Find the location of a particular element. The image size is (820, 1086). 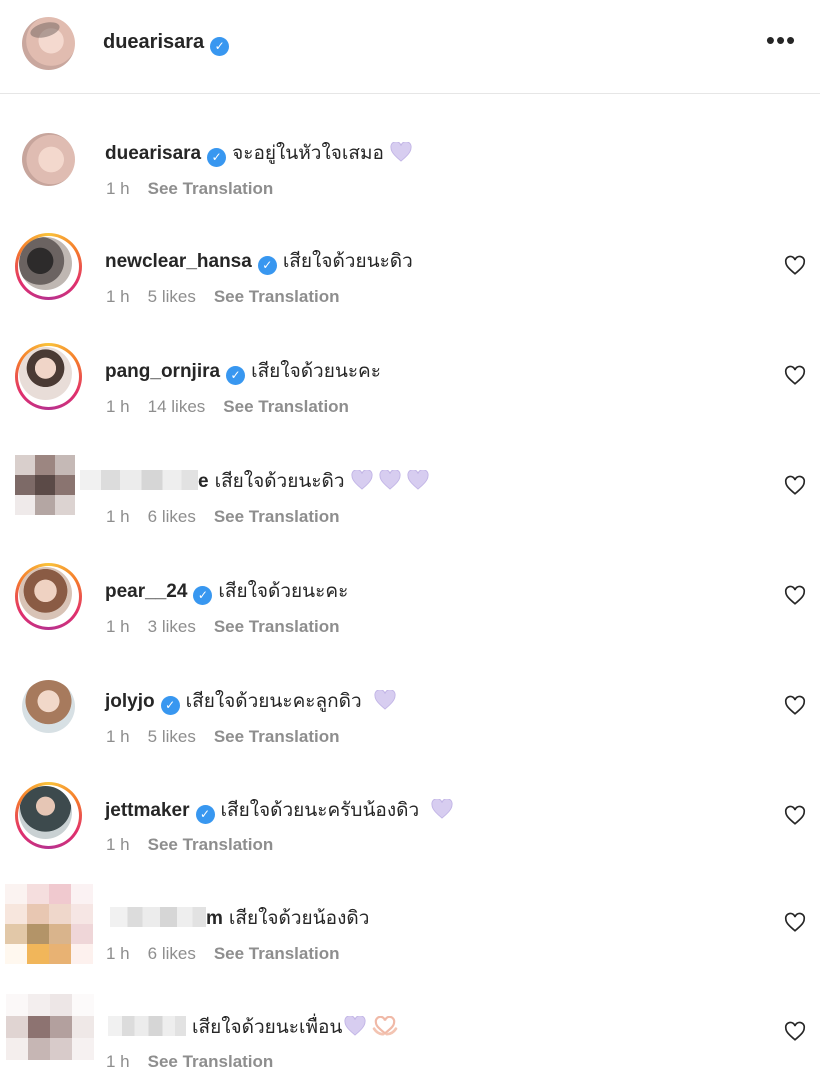

comment-text: เสียใจด้วยนะเพื่อน is located at coordinates (267, 1027).